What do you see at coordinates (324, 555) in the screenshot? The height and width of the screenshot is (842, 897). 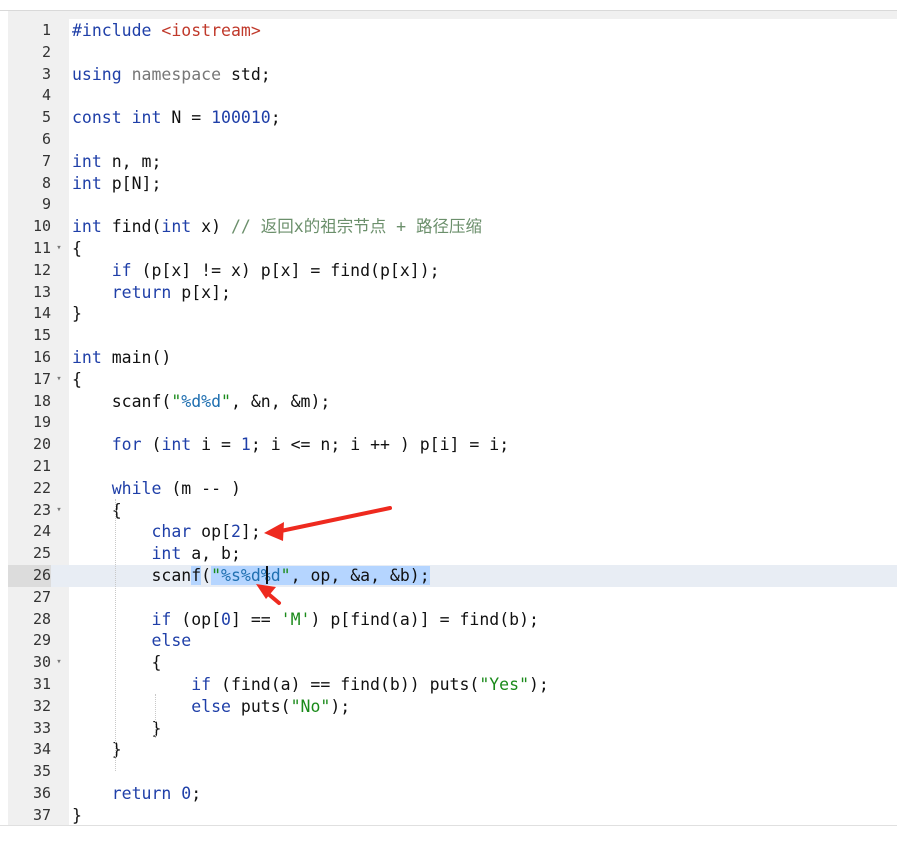 I see `annotation-layer` at bounding box center [324, 555].